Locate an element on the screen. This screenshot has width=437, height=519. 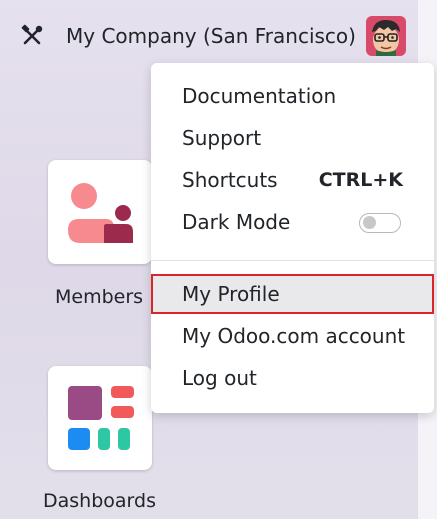
menu-item-label: Shortcuts is located at coordinates (230, 180).